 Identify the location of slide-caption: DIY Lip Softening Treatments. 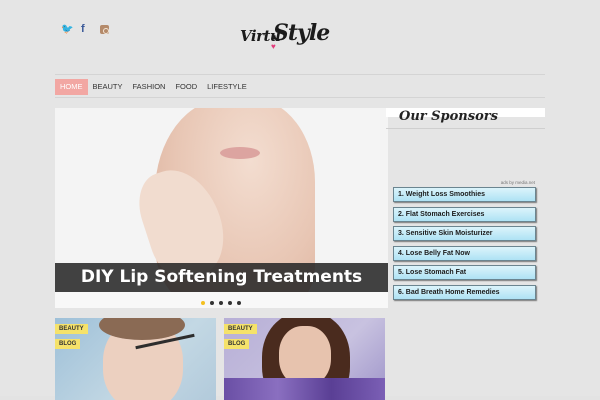
(221, 277).